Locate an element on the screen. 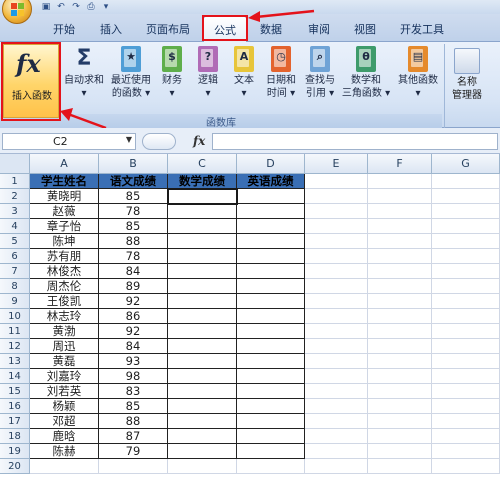 The height and width of the screenshot is (485, 500). table-cell: 86 is located at coordinates (133, 316).